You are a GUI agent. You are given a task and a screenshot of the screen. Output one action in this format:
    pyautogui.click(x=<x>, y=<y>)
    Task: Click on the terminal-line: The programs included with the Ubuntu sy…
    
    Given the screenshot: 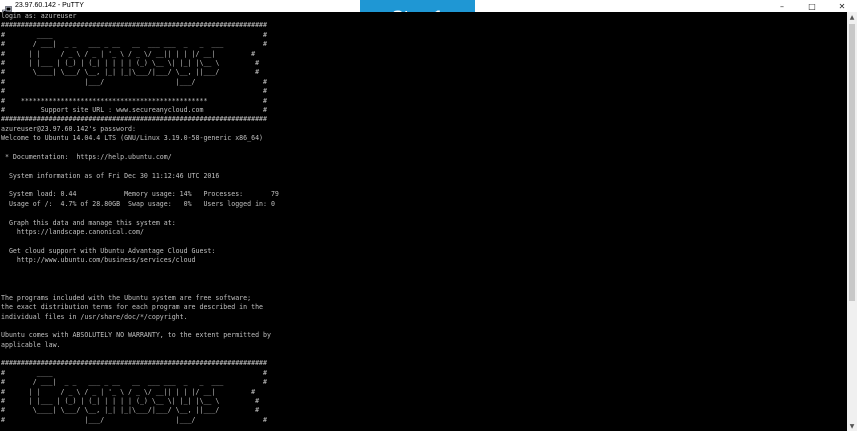 What is the action you would take?
    pyautogui.click(x=126, y=297)
    